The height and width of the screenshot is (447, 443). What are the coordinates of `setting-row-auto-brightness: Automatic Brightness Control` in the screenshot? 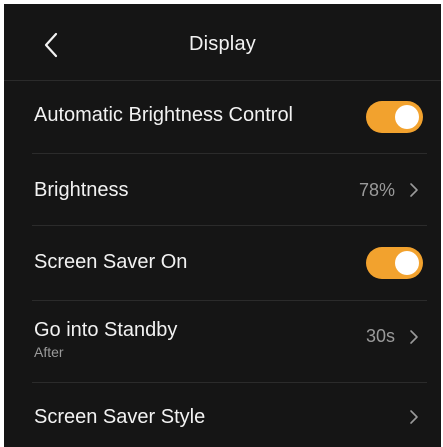 It's located at (229, 117).